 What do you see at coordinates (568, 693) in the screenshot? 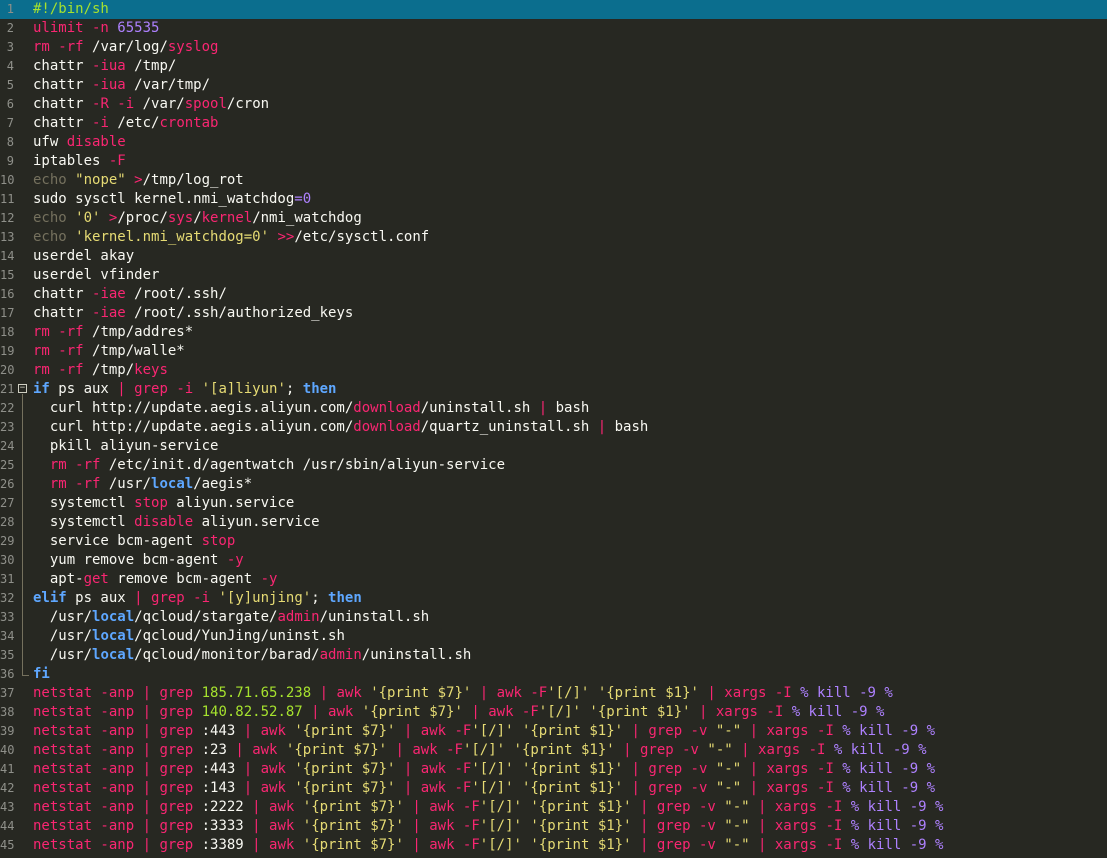
I see `code-token: '[/]'` at bounding box center [568, 693].